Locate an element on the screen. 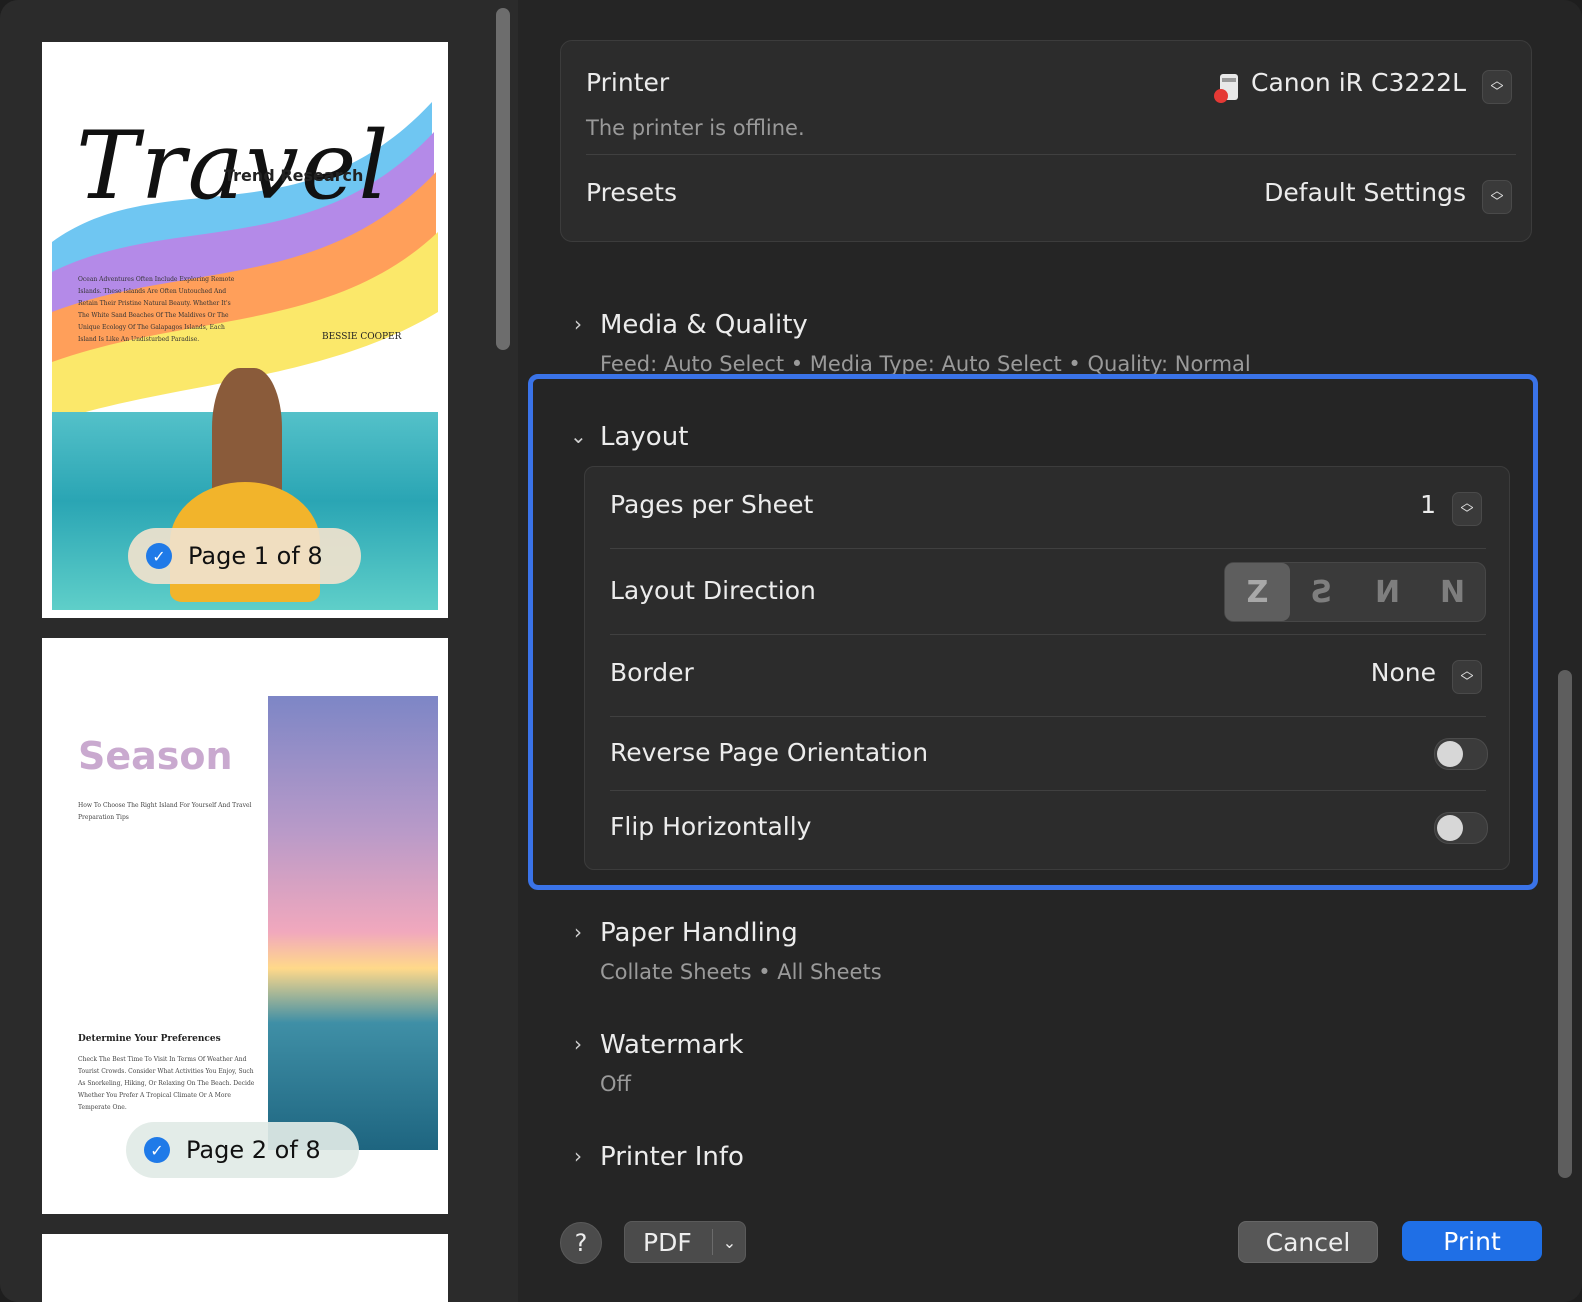 The height and width of the screenshot is (1302, 1582). help-button: ? is located at coordinates (581, 1243).